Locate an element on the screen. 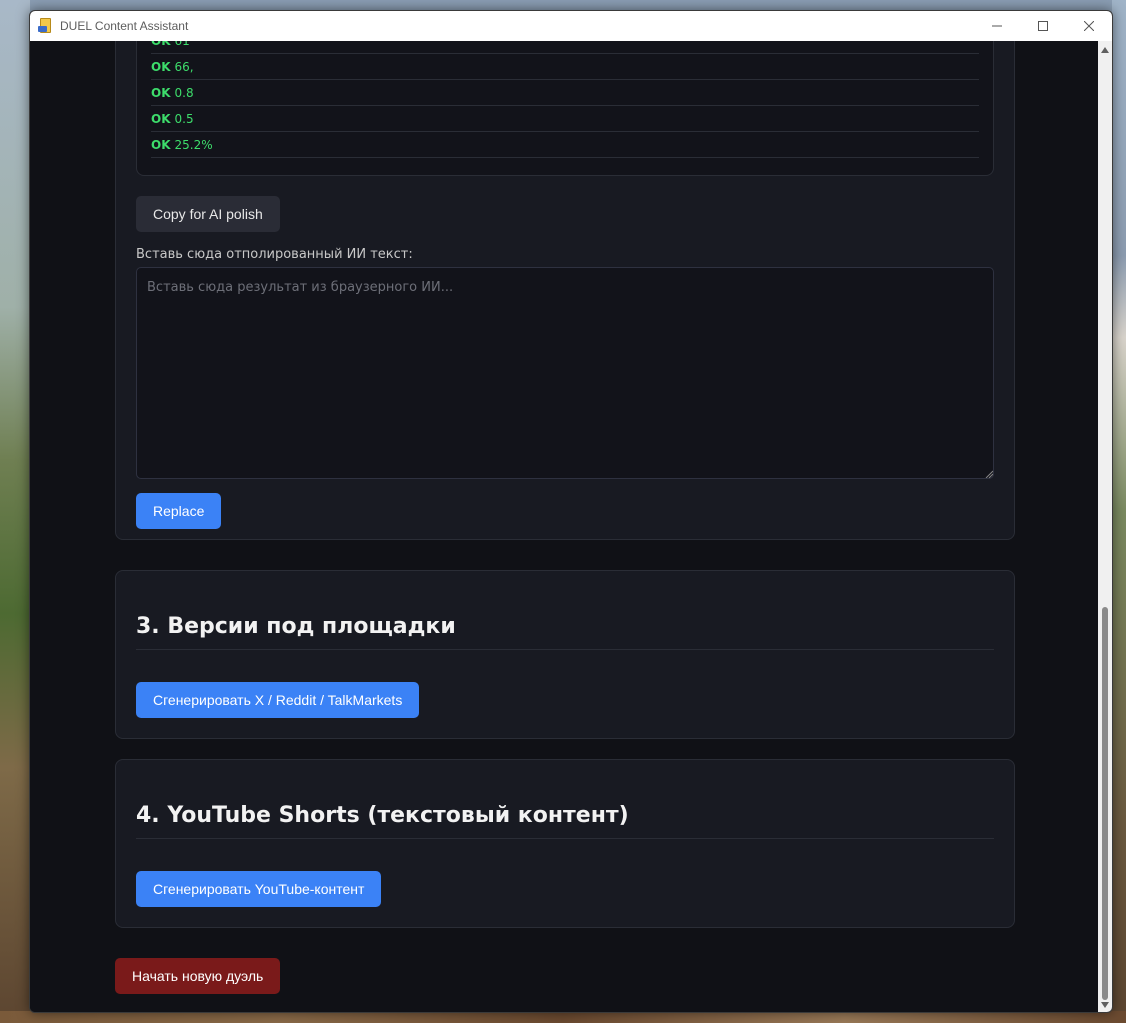 The height and width of the screenshot is (1023, 1126). scroll-up-button is located at coordinates (1105, 50).